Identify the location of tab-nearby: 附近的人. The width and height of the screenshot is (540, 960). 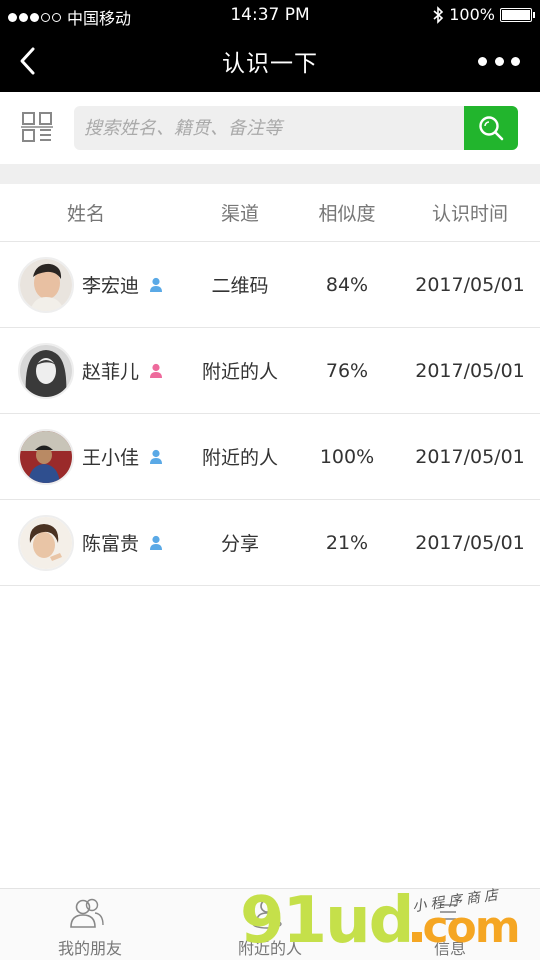
(270, 924).